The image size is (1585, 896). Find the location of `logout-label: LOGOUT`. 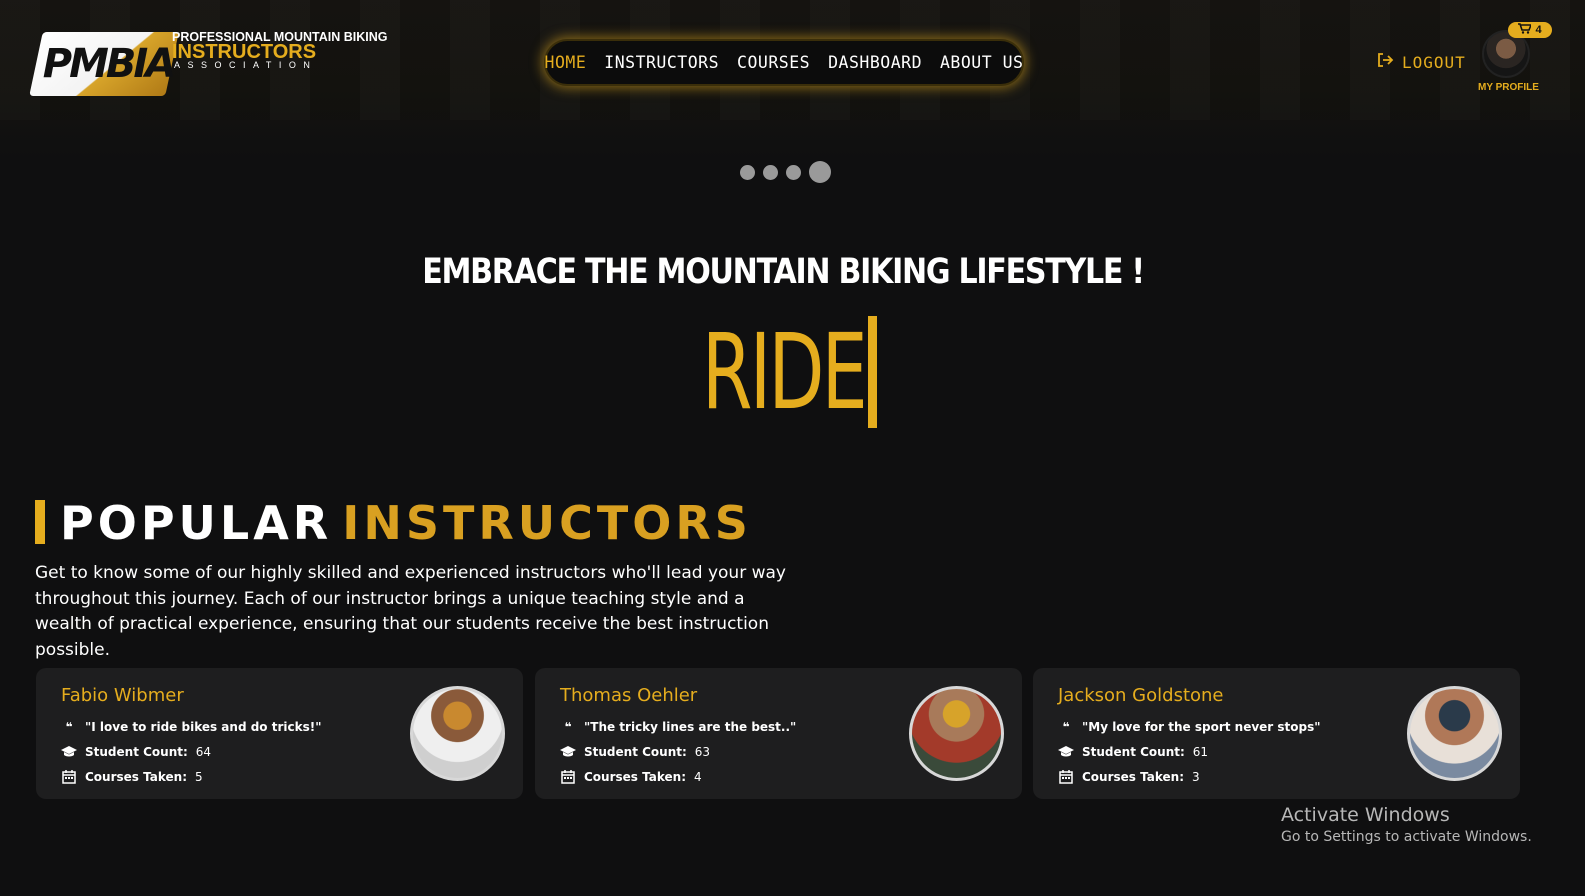

logout-label: LOGOUT is located at coordinates (1434, 62).